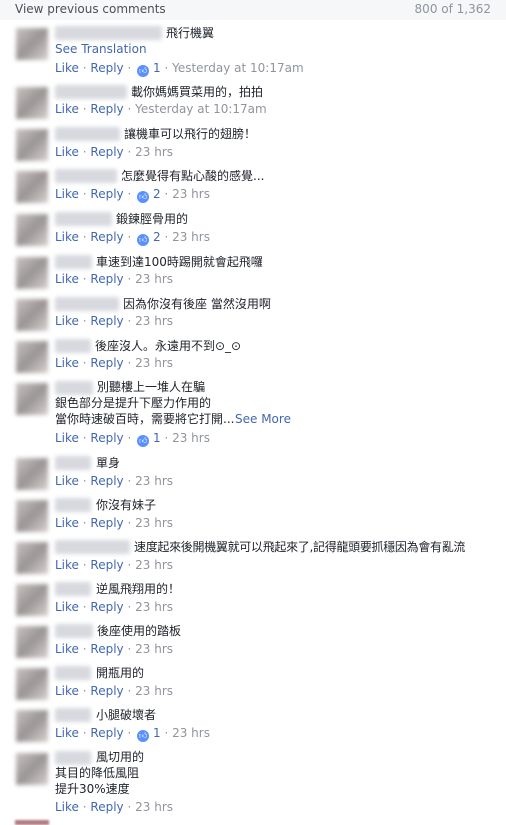 This screenshot has height=825, width=506. What do you see at coordinates (197, 92) in the screenshot?
I see `comment-text: 載你媽媽買菜用的，拍拍` at bounding box center [197, 92].